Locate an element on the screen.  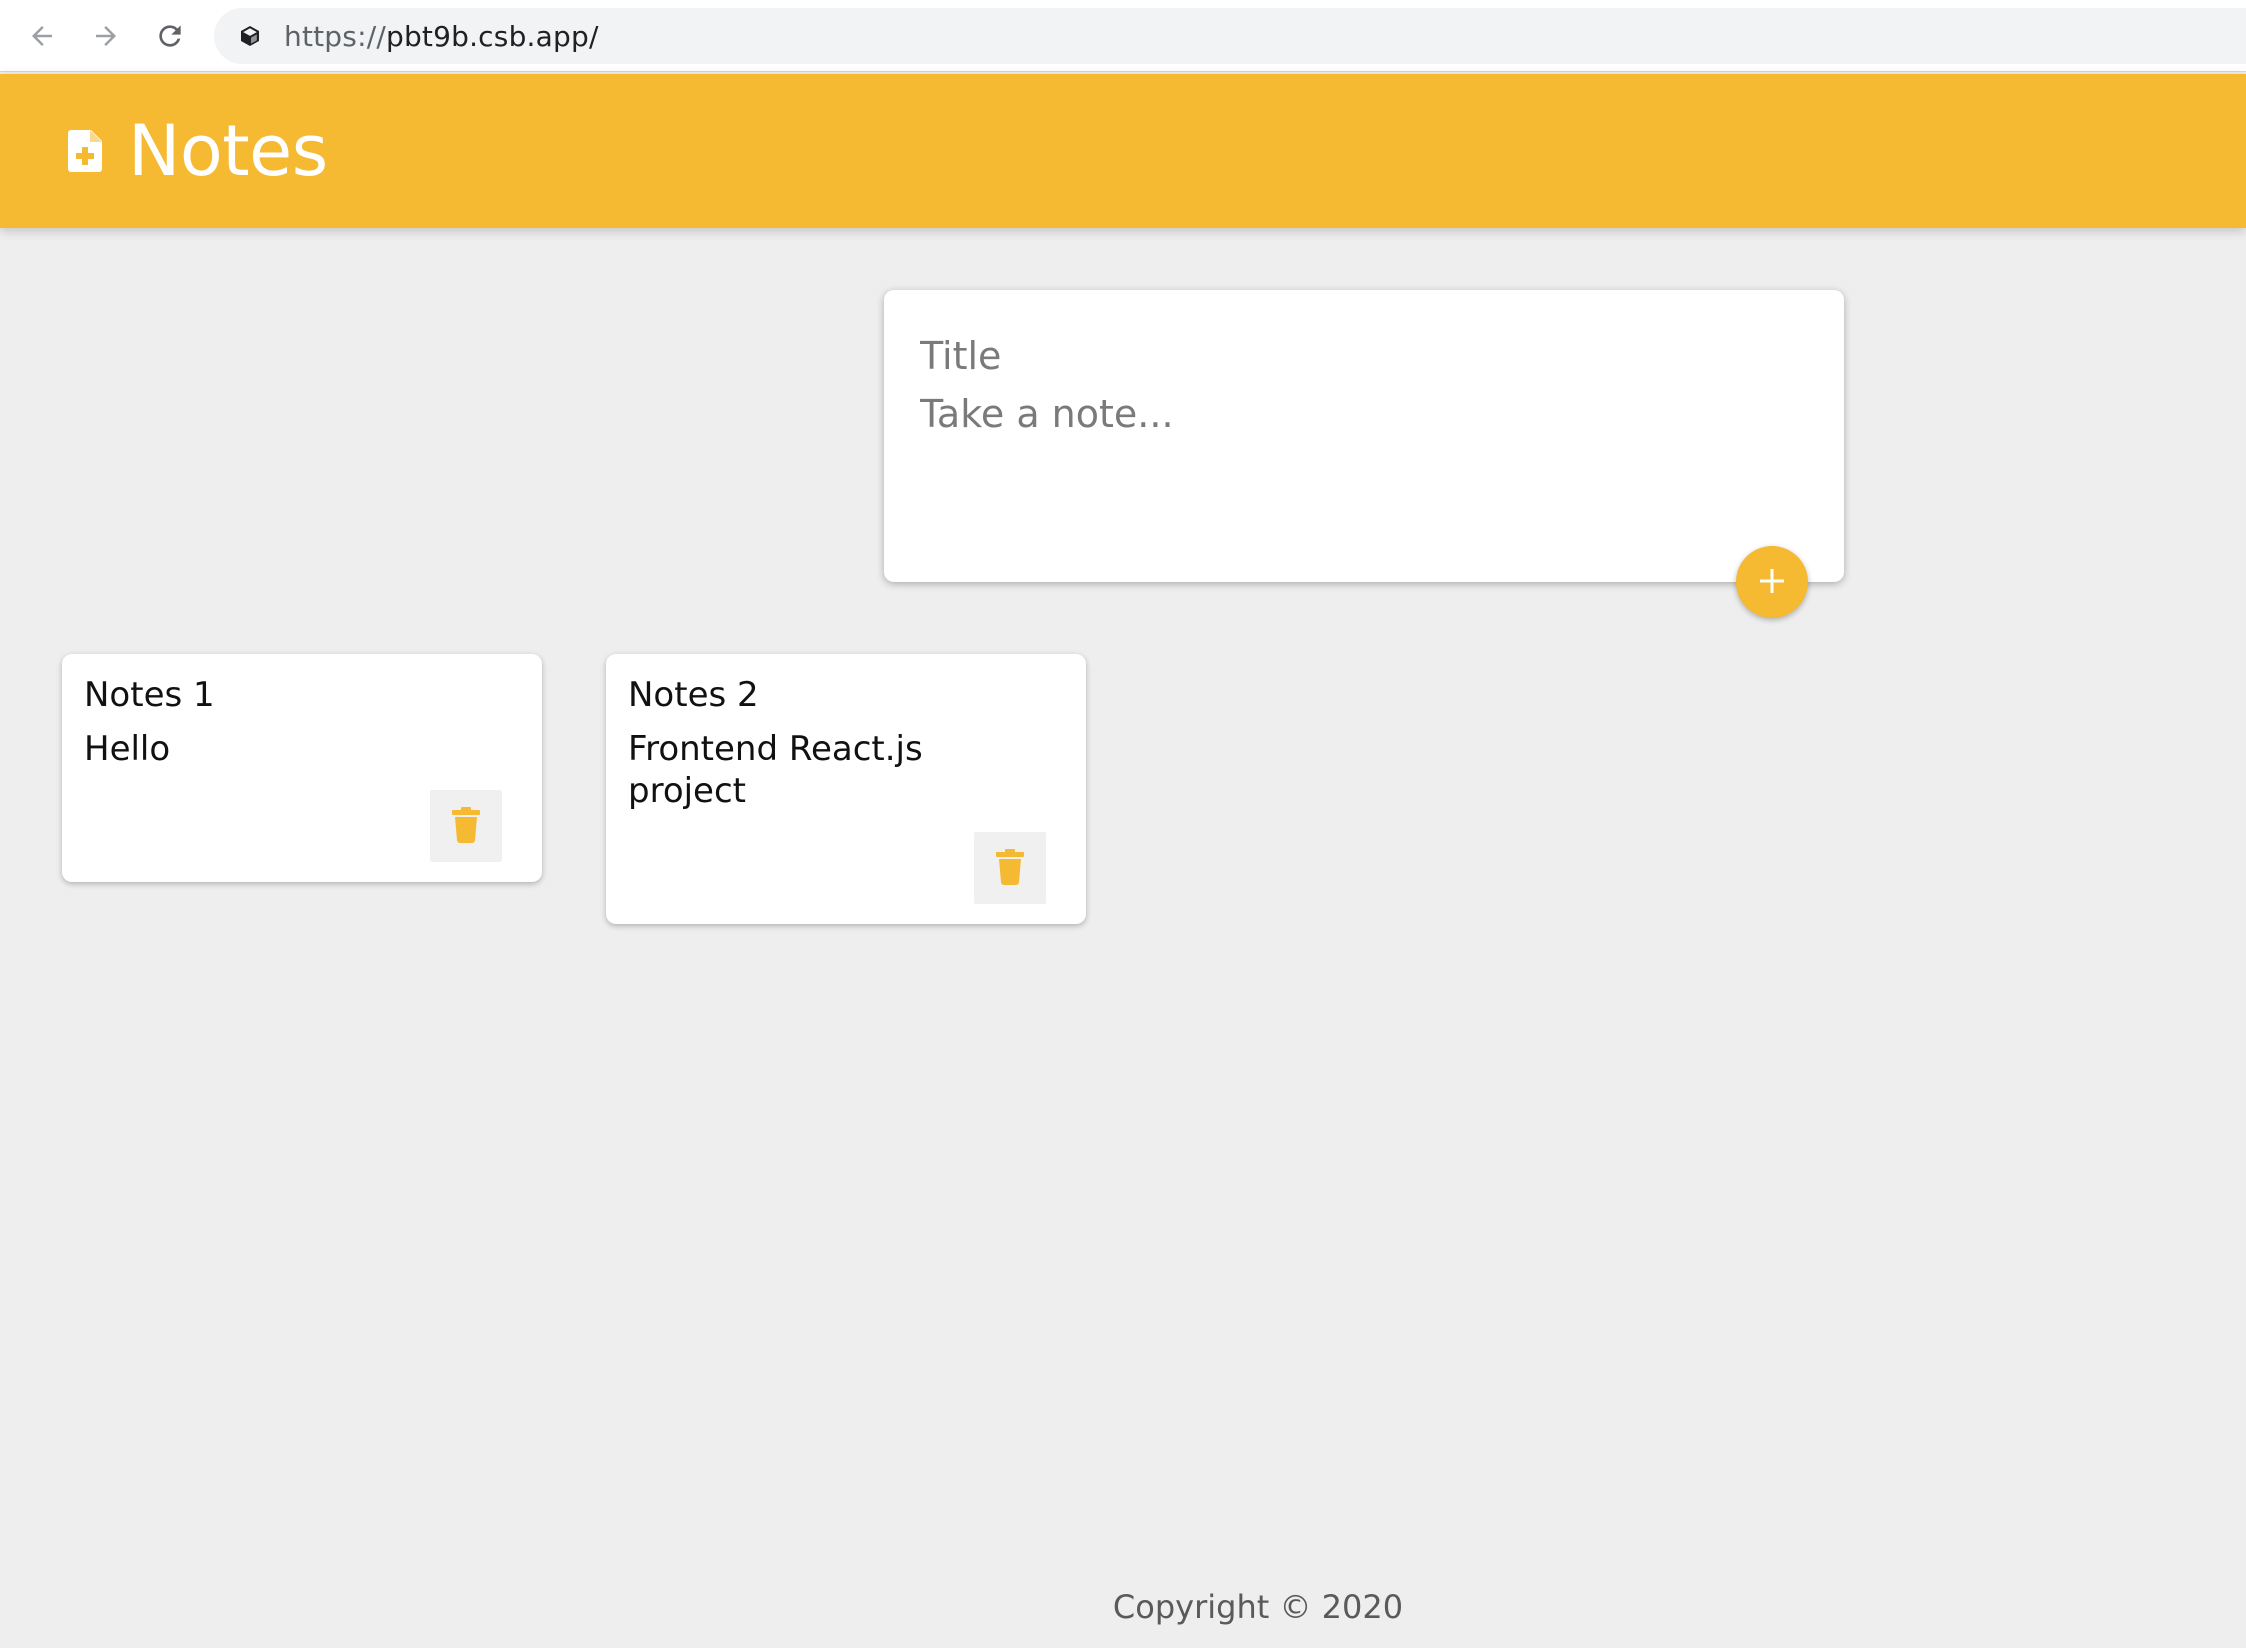
browser-toolbar: https://pbt9b.csb.app/ is located at coordinates (1123, 36).